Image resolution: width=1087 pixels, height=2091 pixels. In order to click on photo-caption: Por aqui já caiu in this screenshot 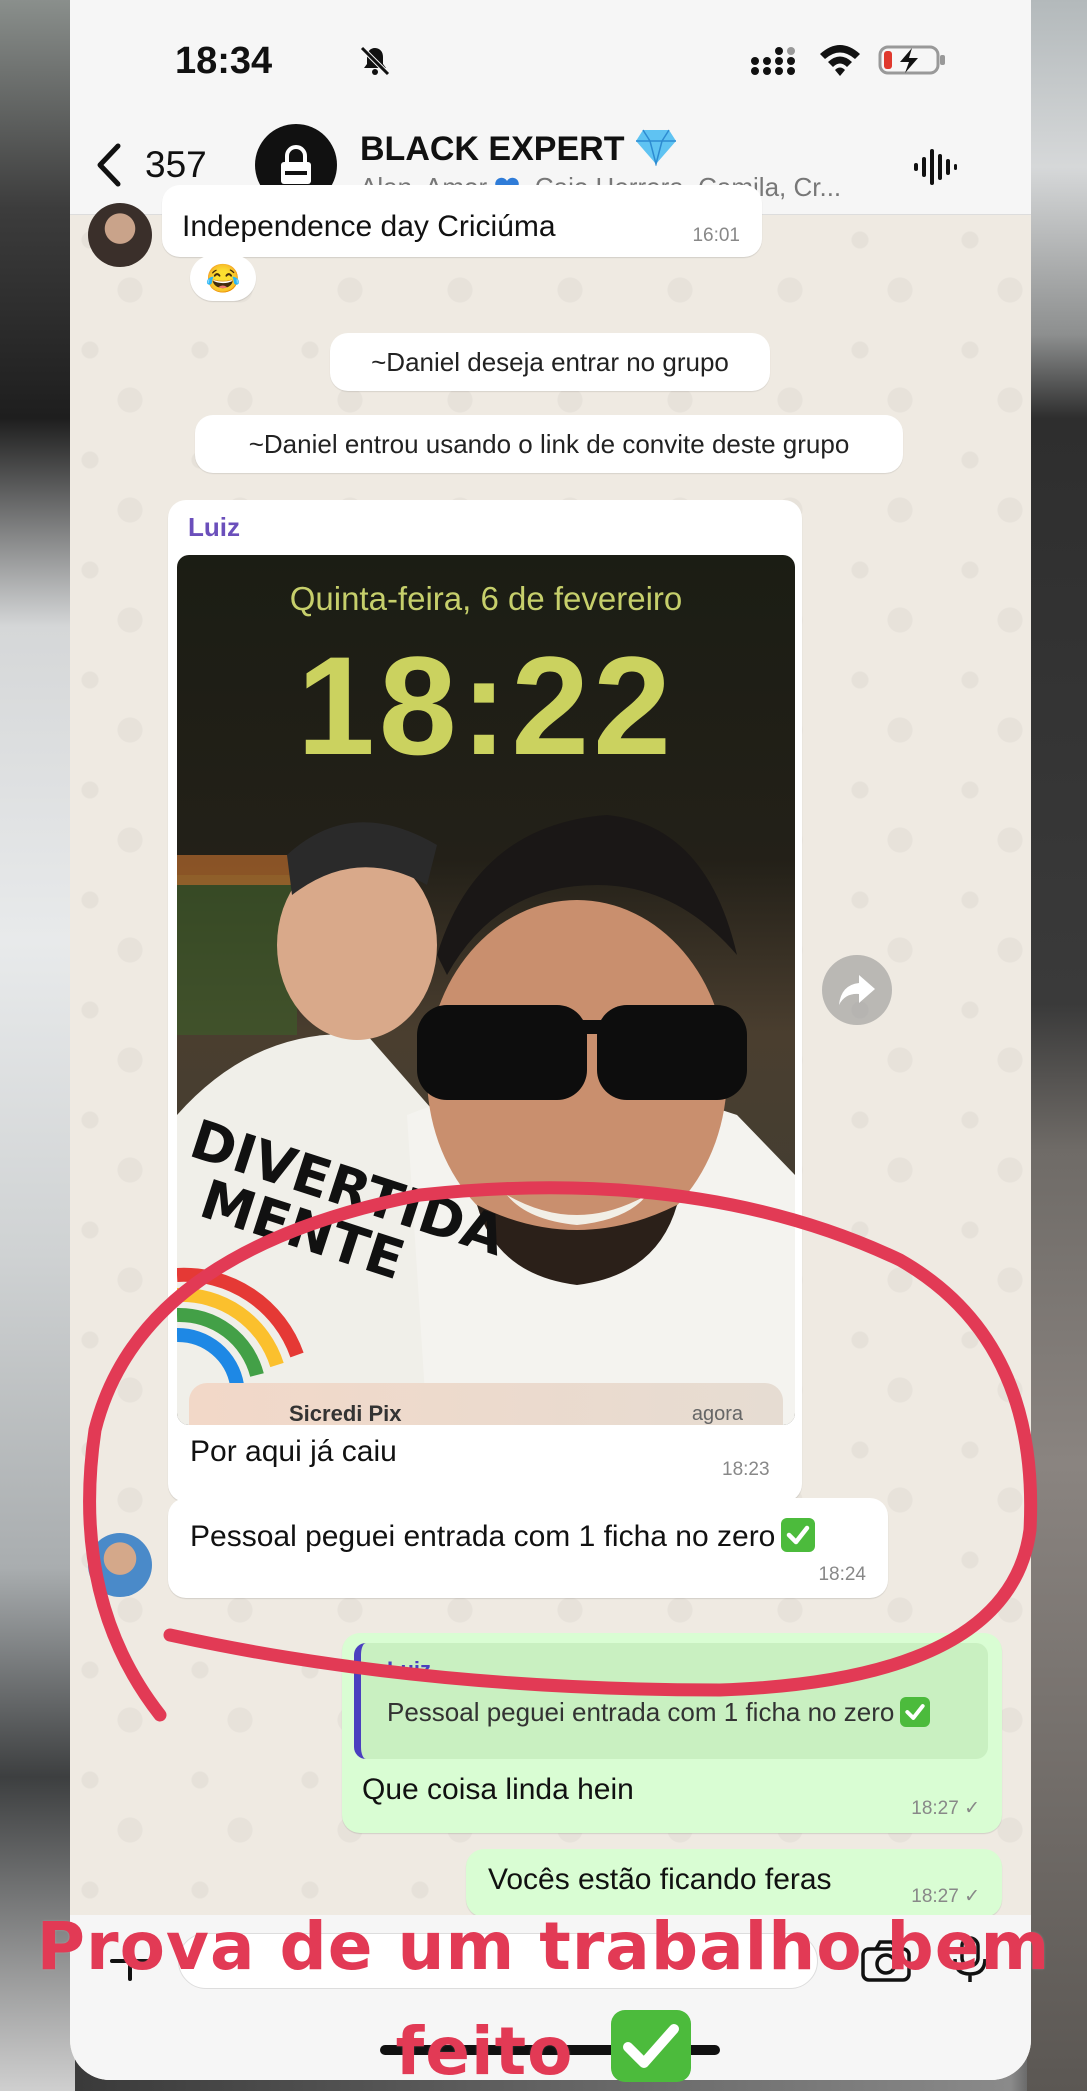, I will do `click(293, 1451)`.